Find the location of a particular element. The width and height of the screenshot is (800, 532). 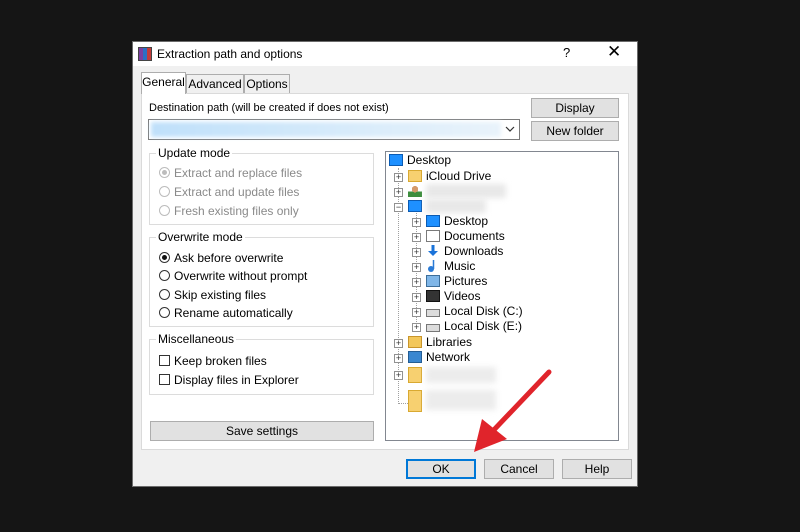

title-bar: Extraction path and options ? ✕ is located at coordinates (385, 54).